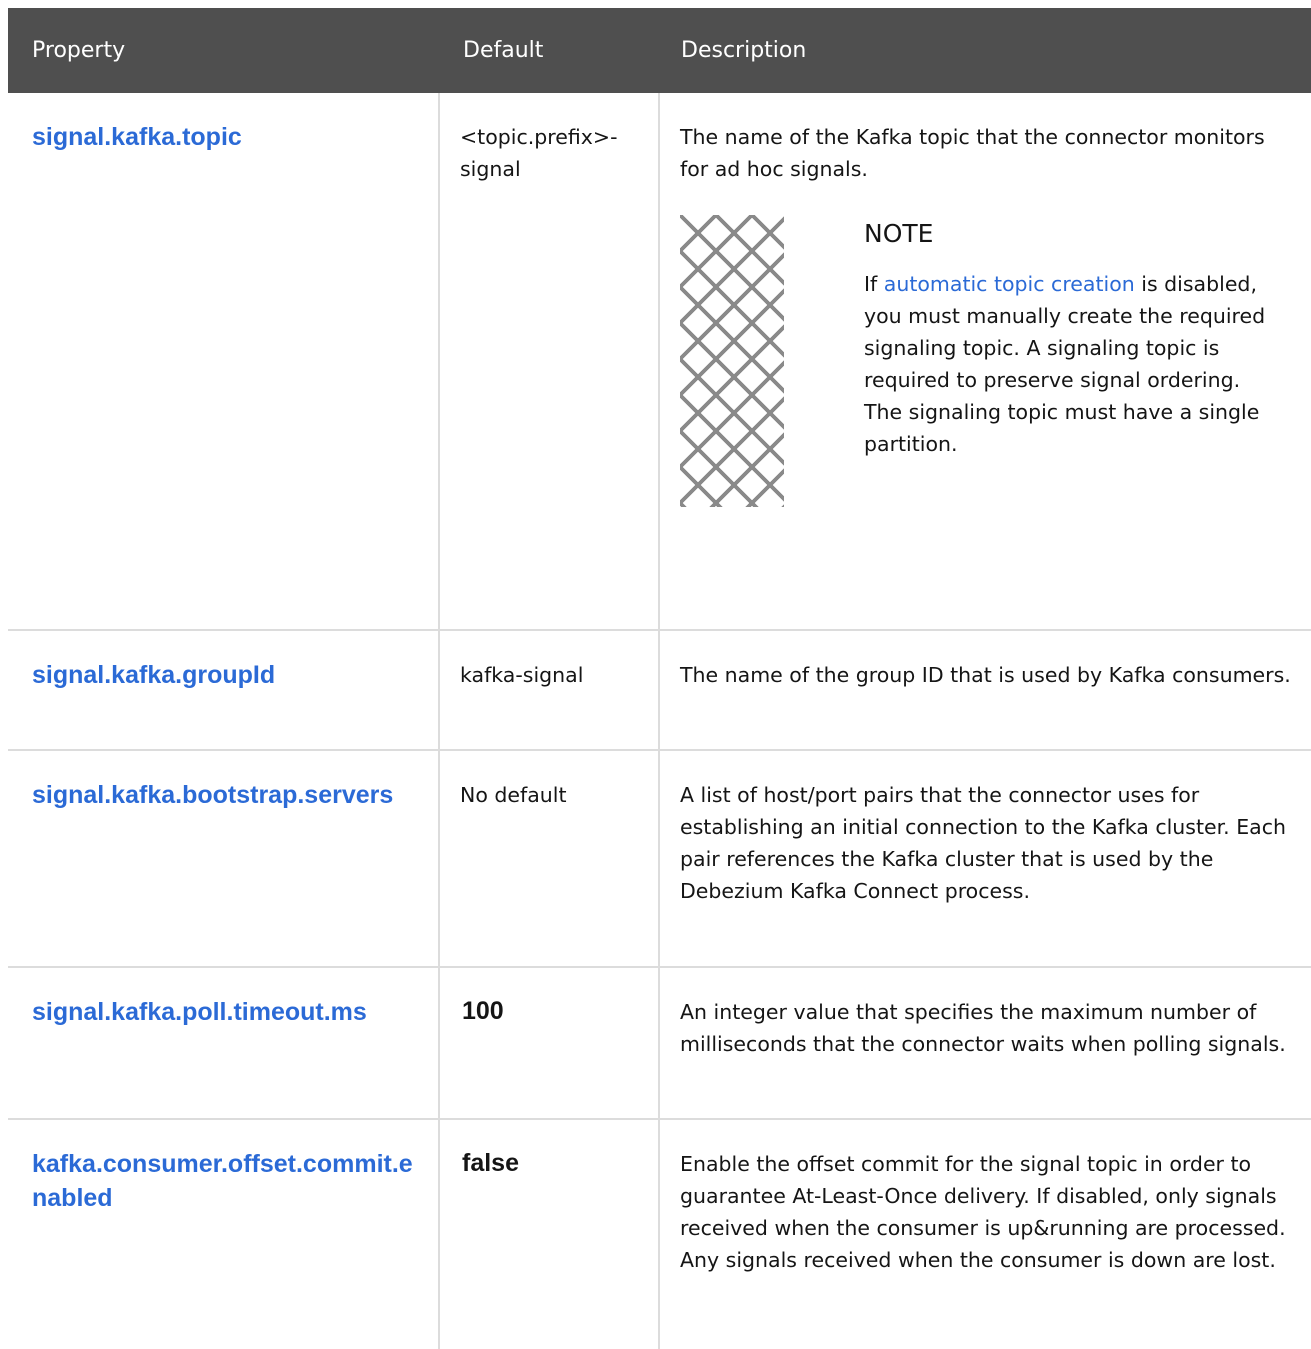 This screenshot has height=1349, width=1311. Describe the element at coordinates (223, 362) in the screenshot. I see `property-cell: signal.kafka.topic` at that location.